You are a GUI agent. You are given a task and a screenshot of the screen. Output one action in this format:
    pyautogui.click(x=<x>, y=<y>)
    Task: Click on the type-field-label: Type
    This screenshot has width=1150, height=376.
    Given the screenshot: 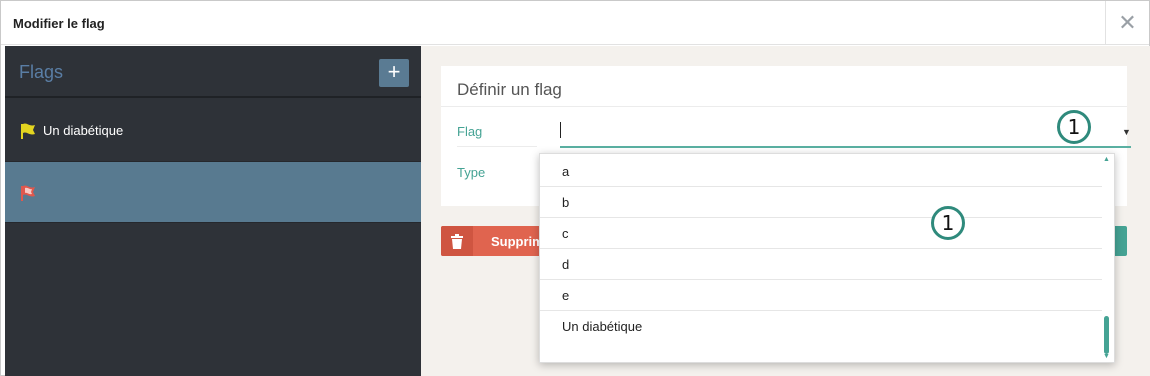 What is the action you would take?
    pyautogui.click(x=471, y=172)
    